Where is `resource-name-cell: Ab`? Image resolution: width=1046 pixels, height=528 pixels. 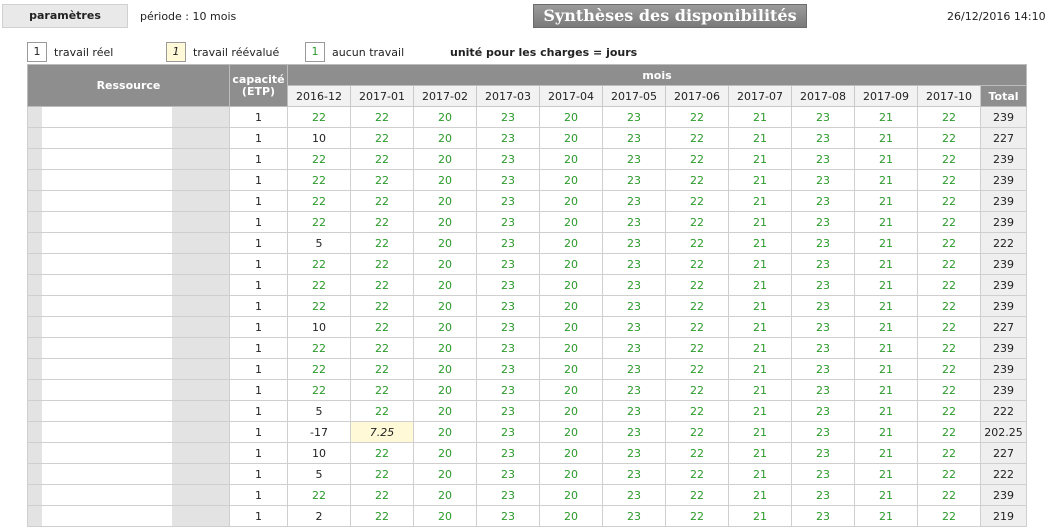 resource-name-cell: Ab is located at coordinates (128, 495).